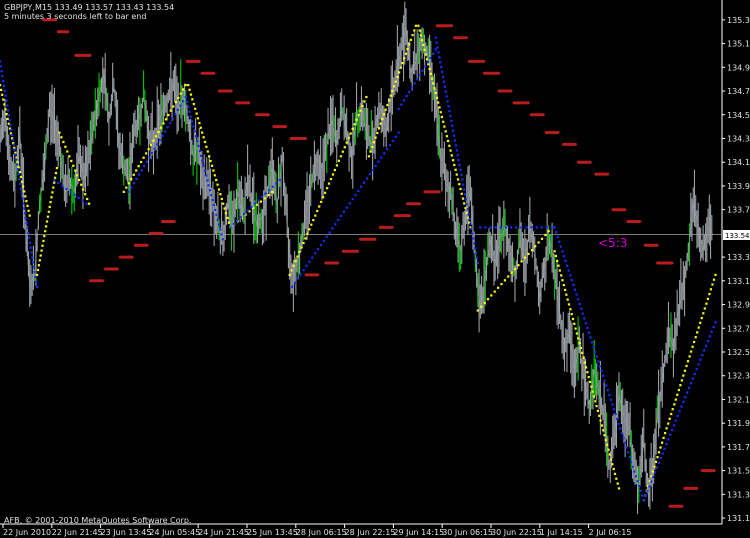 This screenshot has width=750, height=538. I want to click on y-tick-label: 133.35, so click(738, 257).